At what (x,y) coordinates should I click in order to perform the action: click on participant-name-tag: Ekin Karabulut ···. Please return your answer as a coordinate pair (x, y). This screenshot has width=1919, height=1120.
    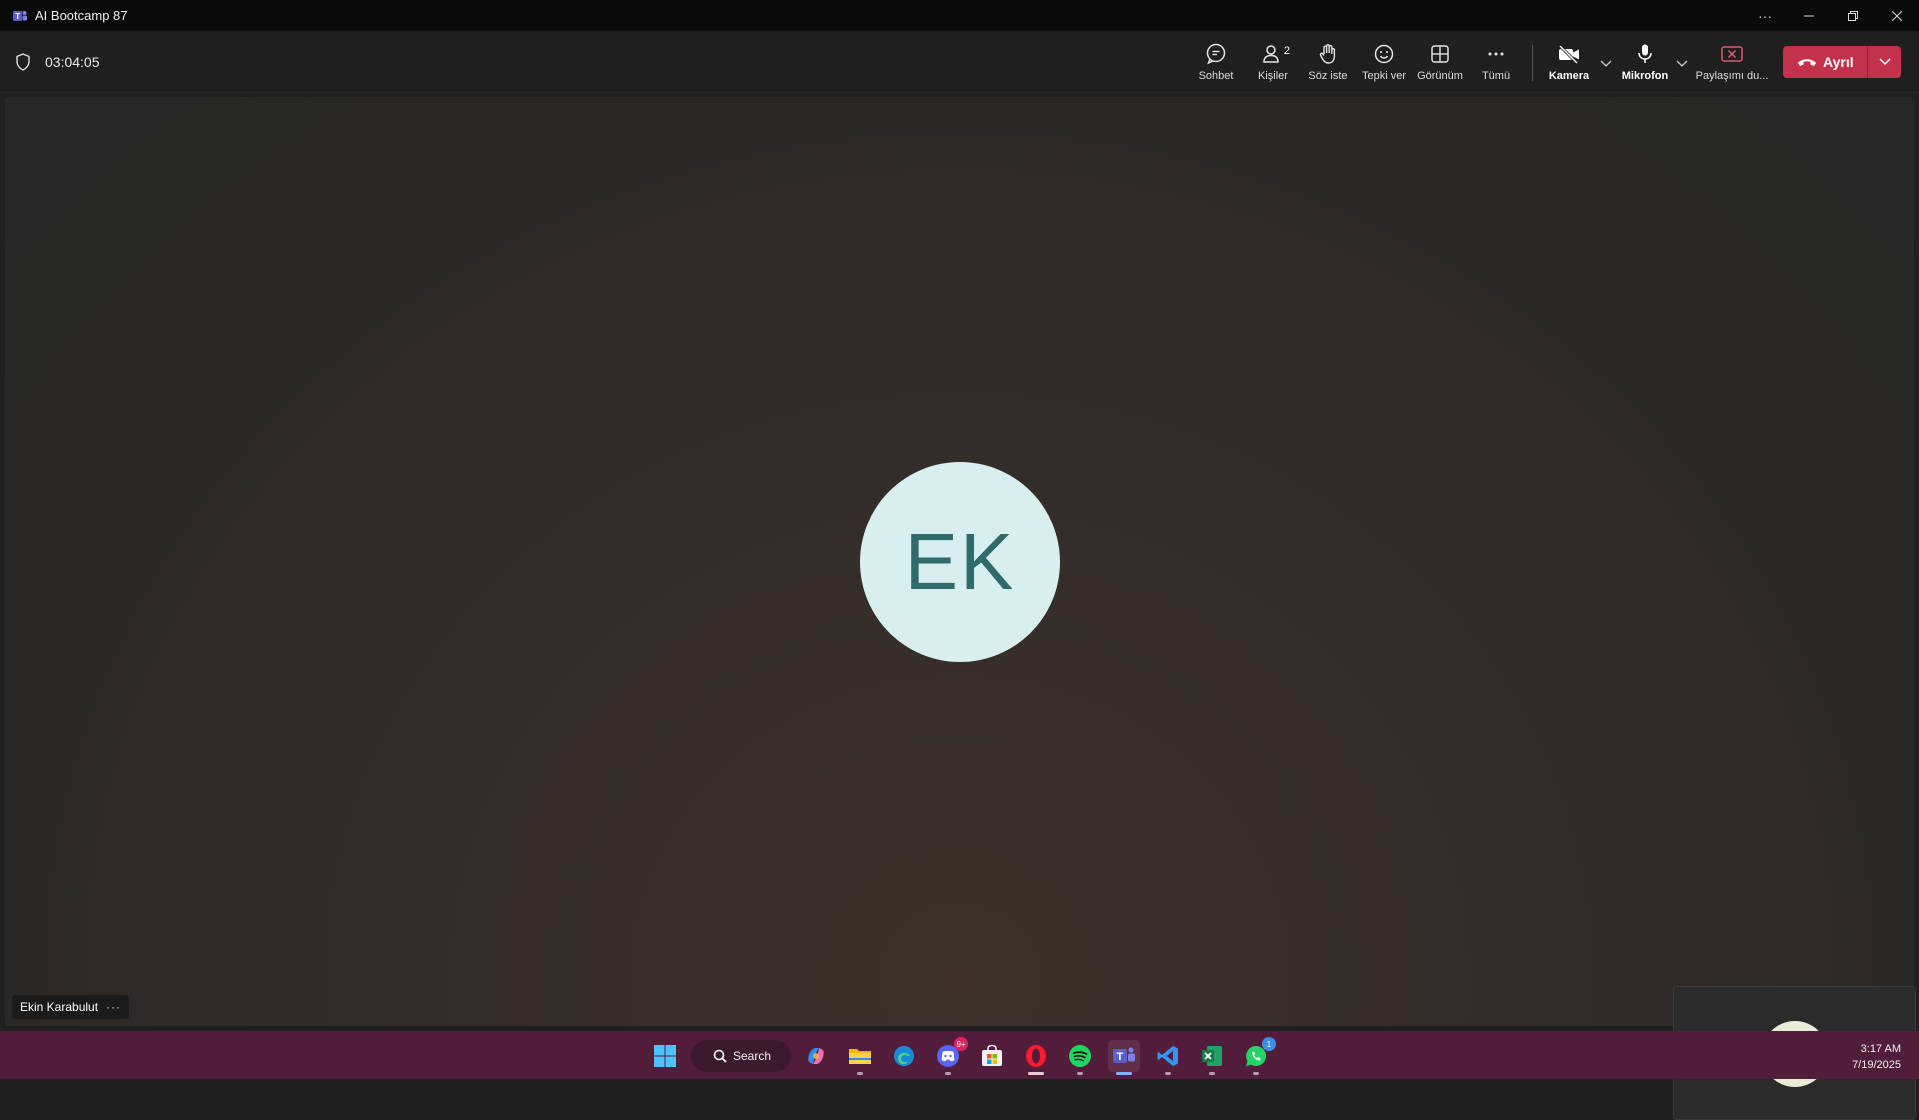
    Looking at the image, I should click on (71, 1007).